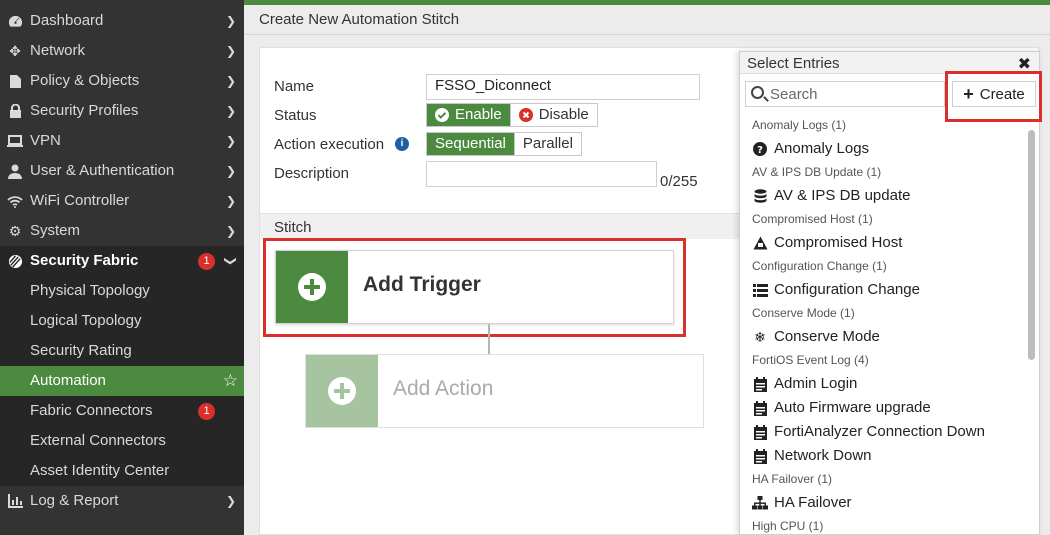  I want to click on description-label: Description, so click(312, 173).